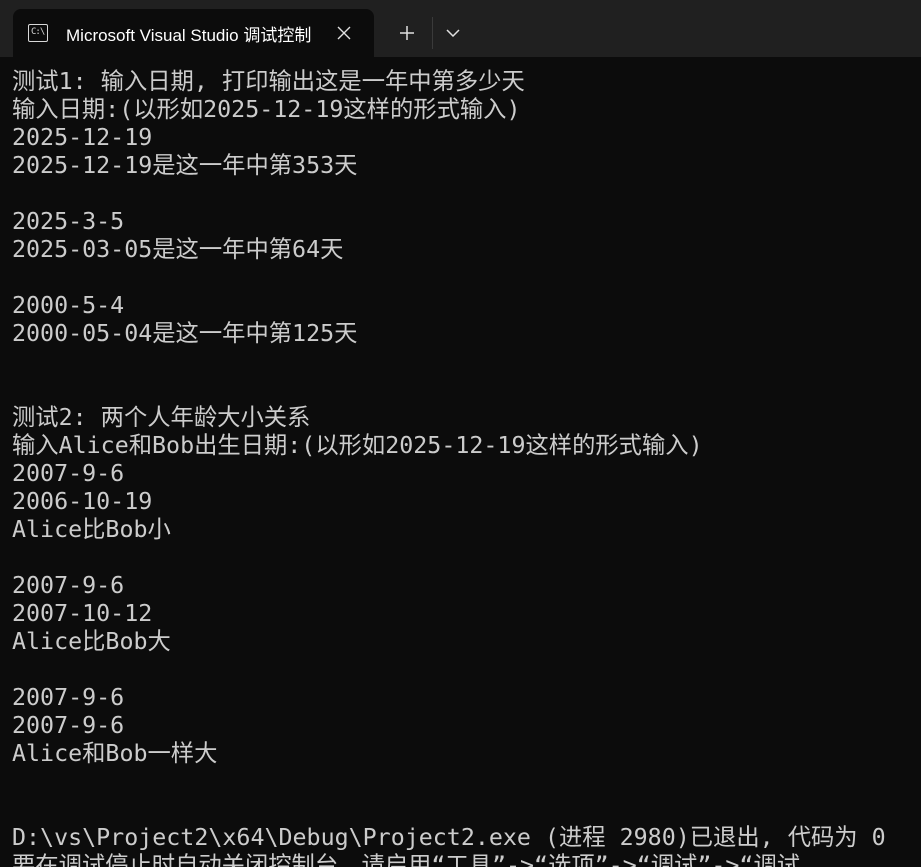  I want to click on console-line: 测试1: 输入日期, 打印输出这是一年中第多少天, so click(268, 81).